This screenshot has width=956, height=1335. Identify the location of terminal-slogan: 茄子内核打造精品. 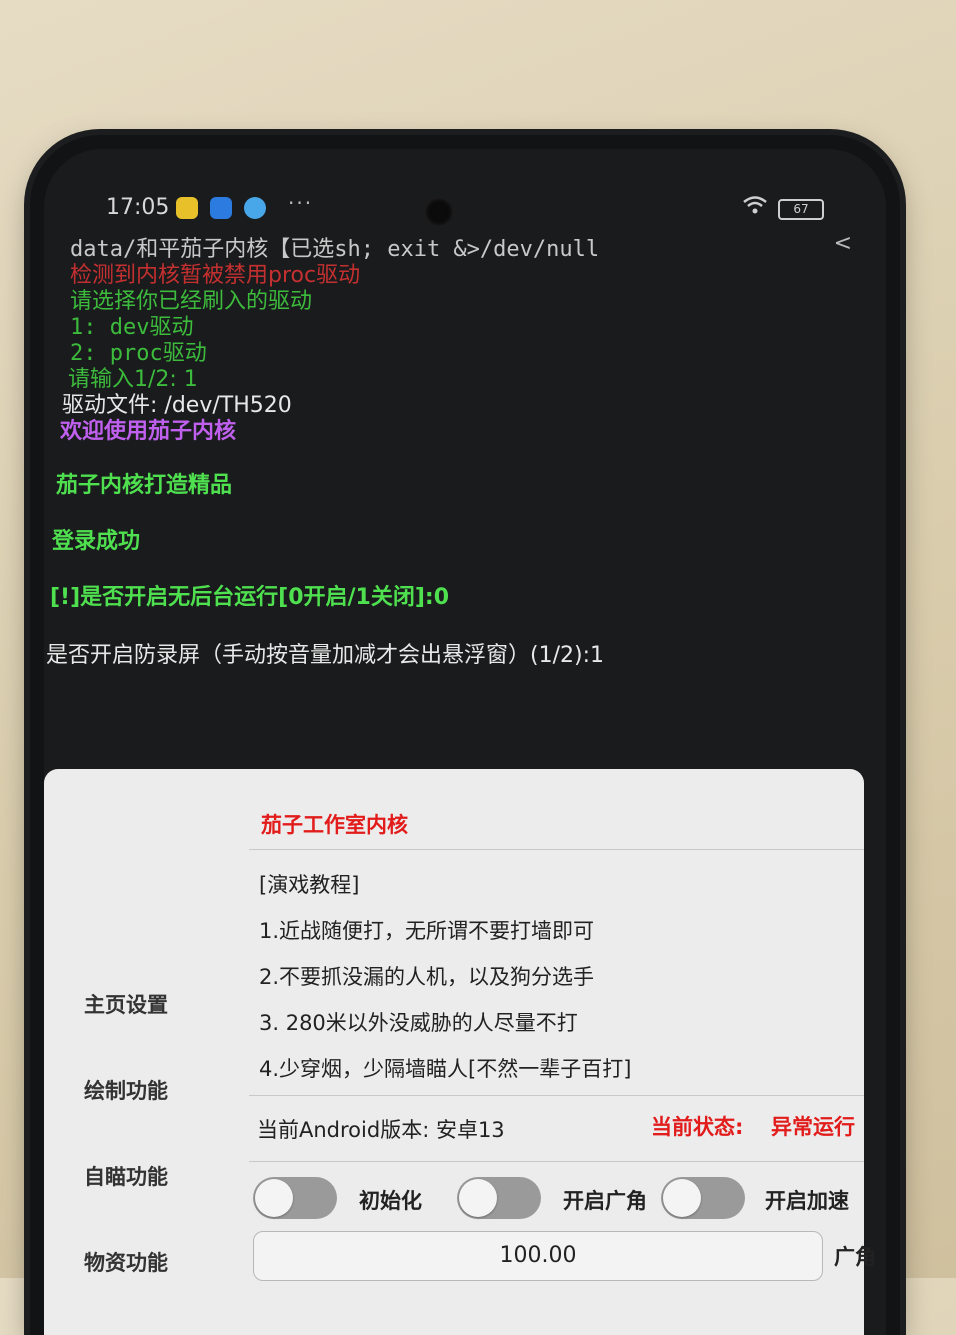
(144, 485).